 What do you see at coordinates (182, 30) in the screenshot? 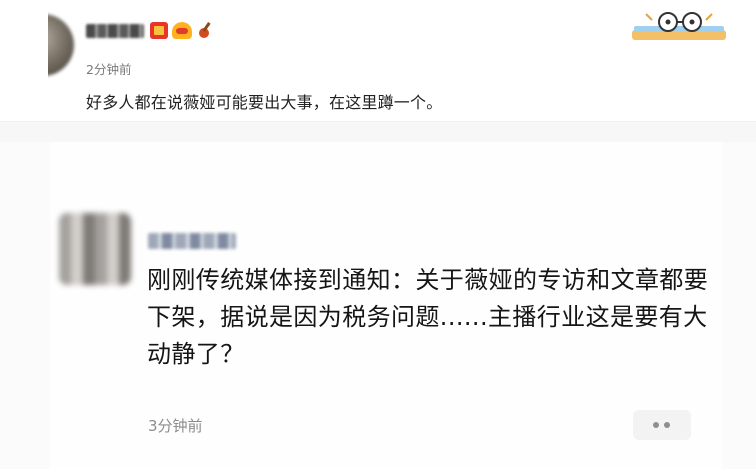
I see `fire-hat-icon` at bounding box center [182, 30].